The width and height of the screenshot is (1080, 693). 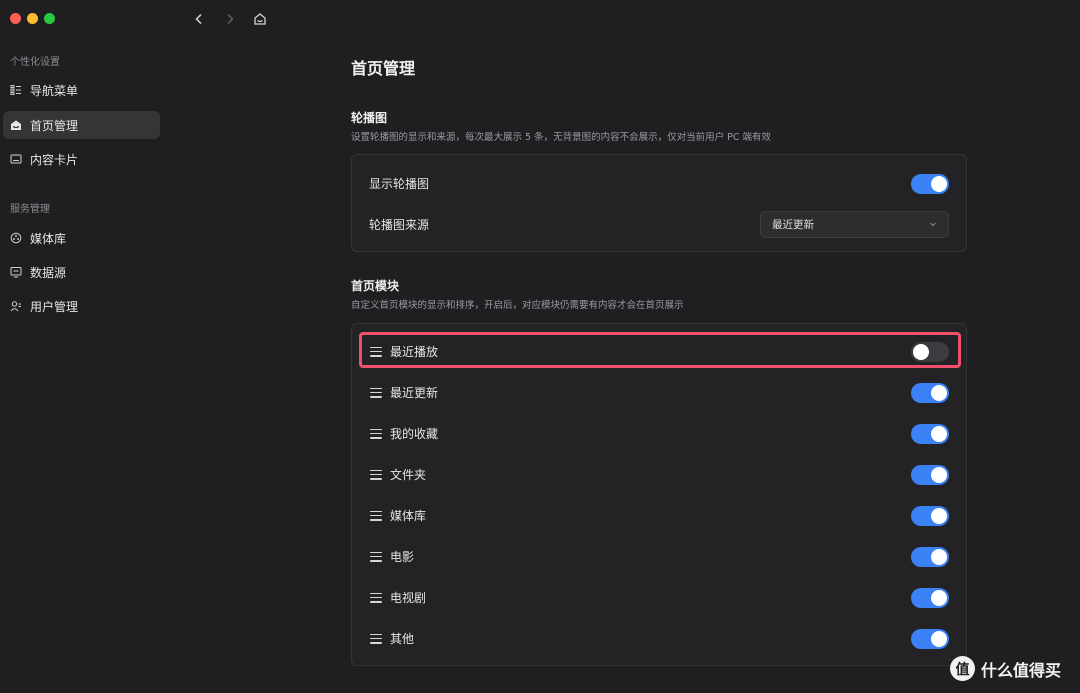 What do you see at coordinates (399, 225) in the screenshot?
I see `carousel-source-label: 轮播图来源` at bounding box center [399, 225].